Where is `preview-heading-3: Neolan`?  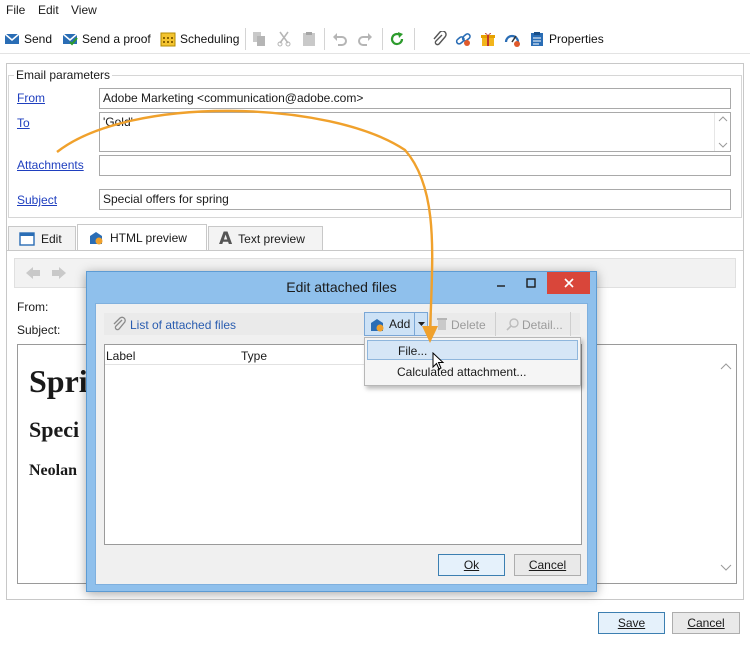
preview-heading-3: Neolan is located at coordinates (53, 470).